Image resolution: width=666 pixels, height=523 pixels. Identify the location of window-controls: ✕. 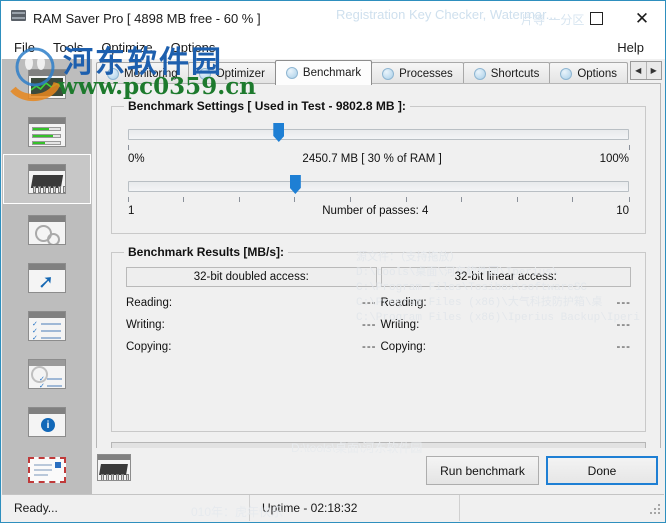
(619, 18).